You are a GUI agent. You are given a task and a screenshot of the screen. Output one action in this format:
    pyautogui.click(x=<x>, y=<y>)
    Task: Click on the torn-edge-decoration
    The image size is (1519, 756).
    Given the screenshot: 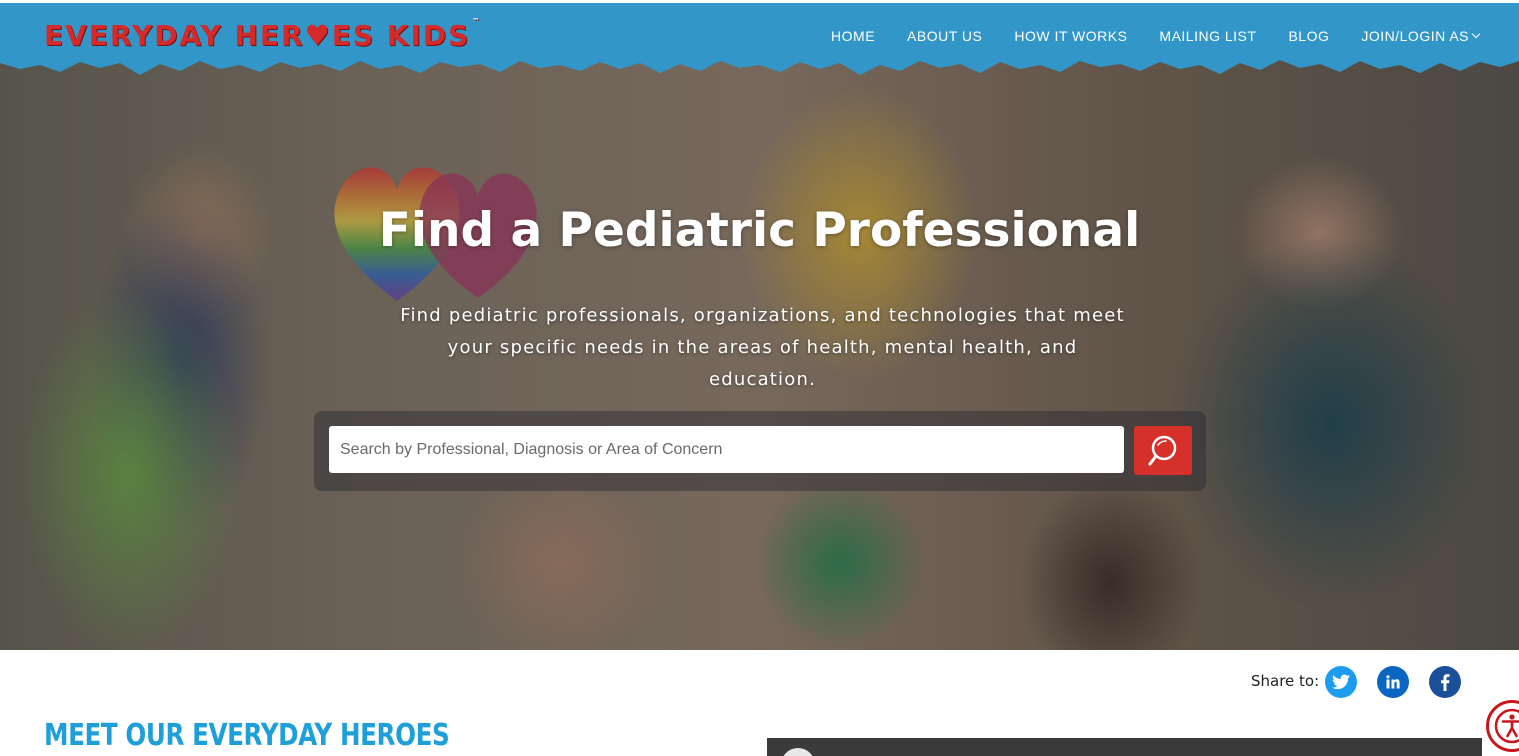 What is the action you would take?
    pyautogui.click(x=759, y=64)
    